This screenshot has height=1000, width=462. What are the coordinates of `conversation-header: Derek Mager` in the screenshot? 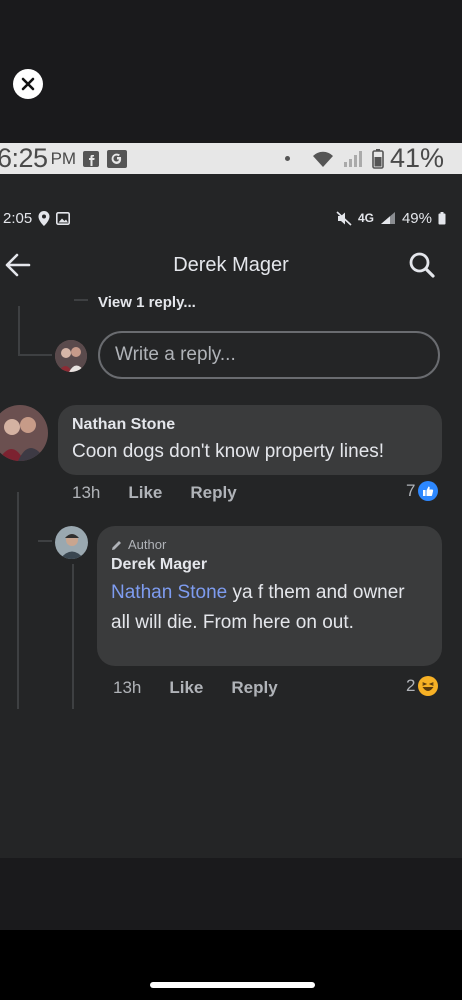 It's located at (231, 265).